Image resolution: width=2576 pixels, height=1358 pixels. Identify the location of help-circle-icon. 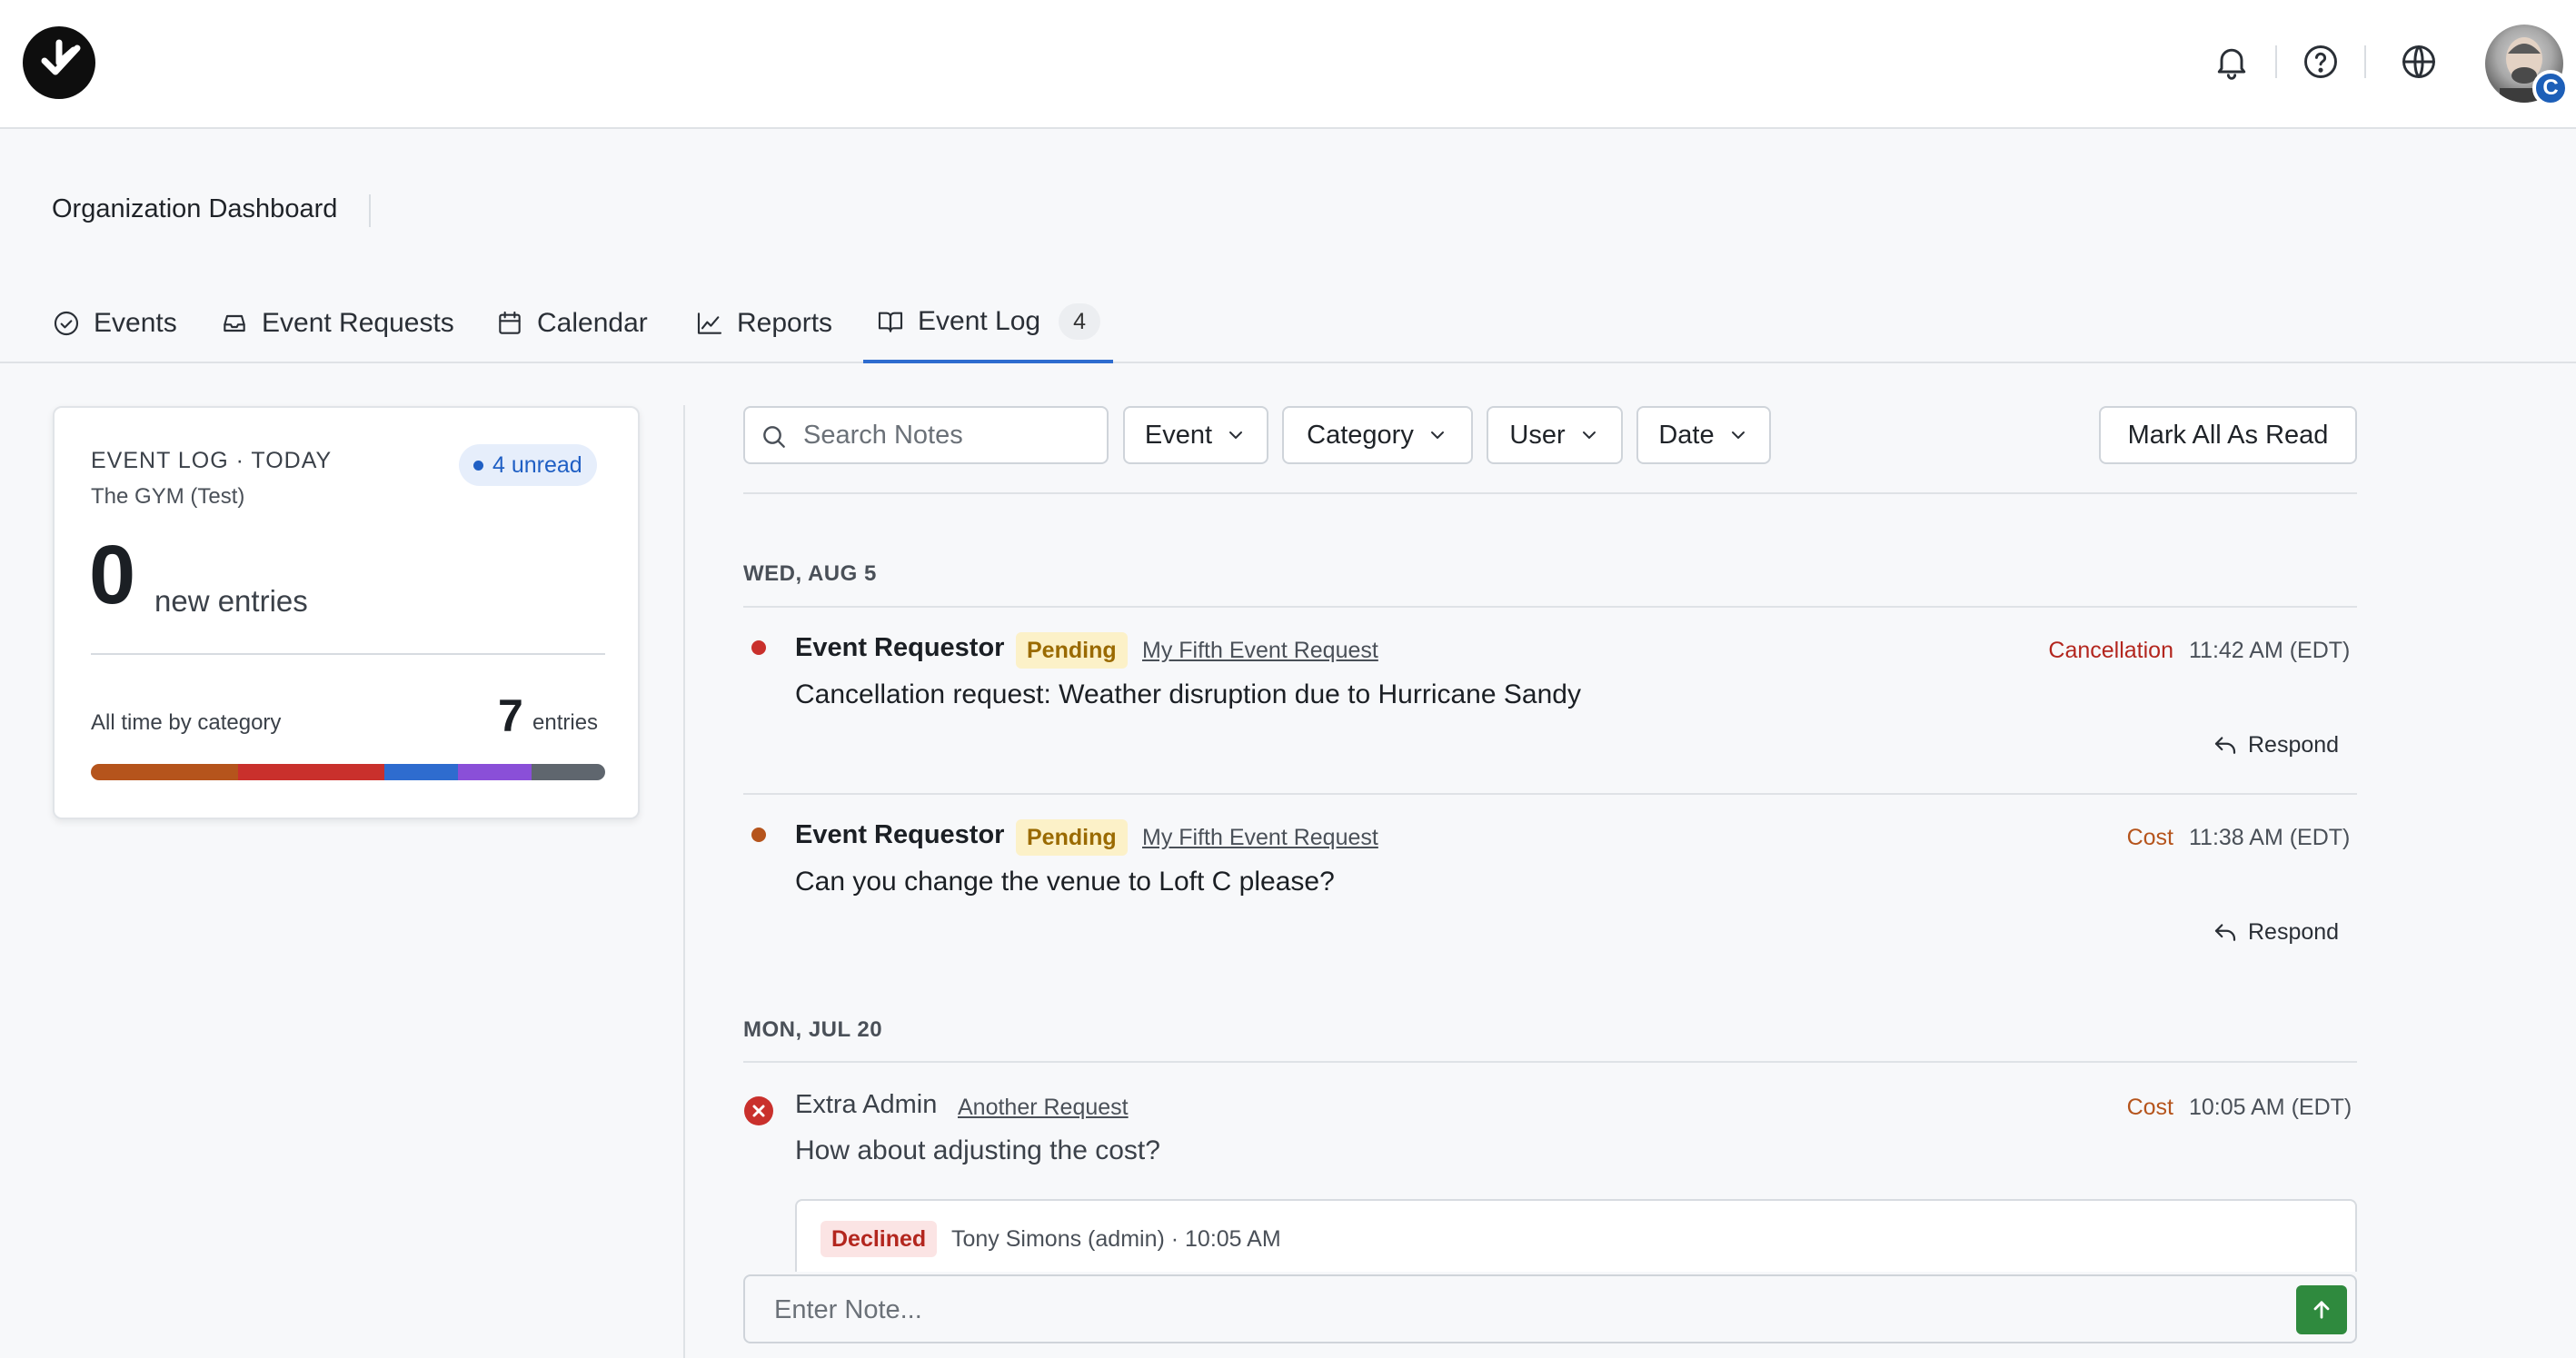
(2321, 62).